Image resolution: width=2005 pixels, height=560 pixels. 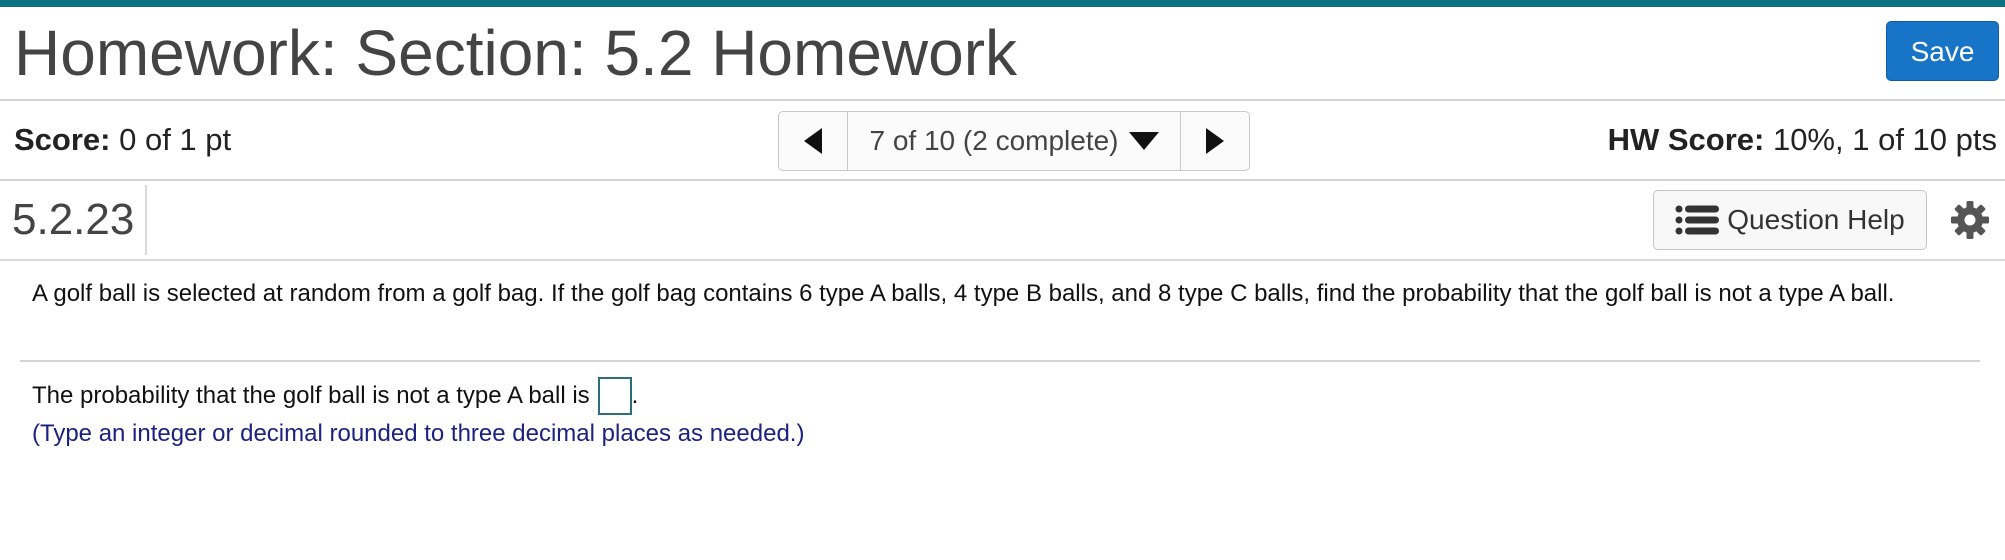 I want to click on save-button: Save, so click(x=1942, y=51).